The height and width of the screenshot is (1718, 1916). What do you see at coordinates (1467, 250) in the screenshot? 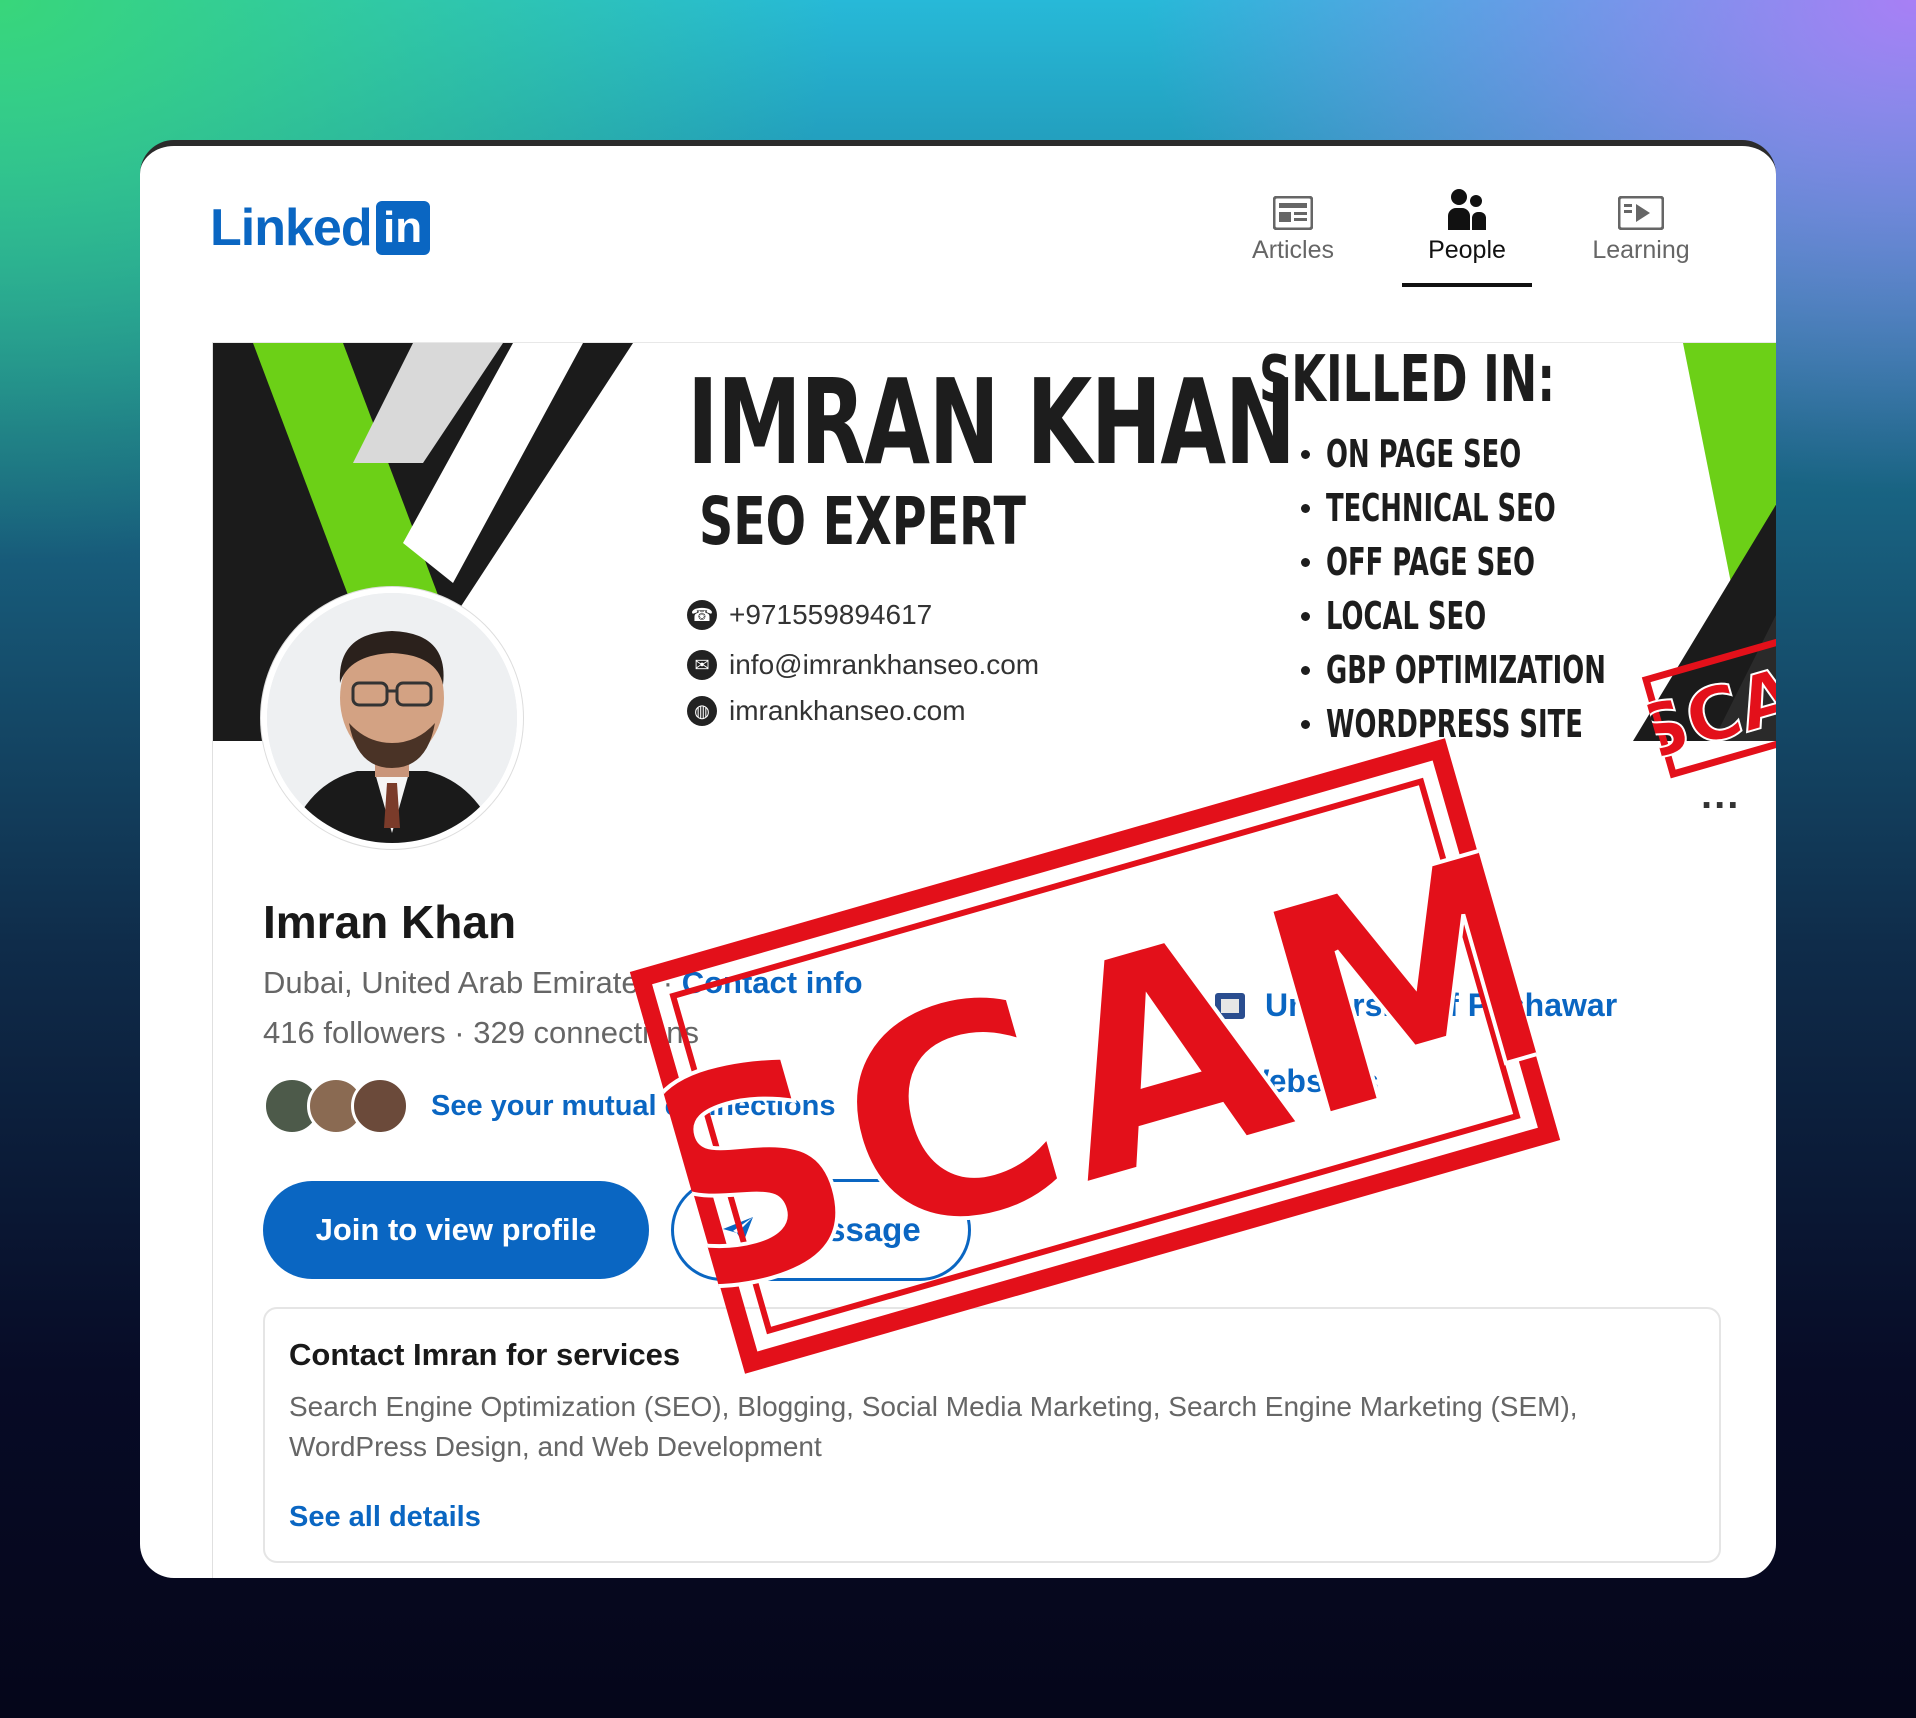
I see `nav-people-label: People` at bounding box center [1467, 250].